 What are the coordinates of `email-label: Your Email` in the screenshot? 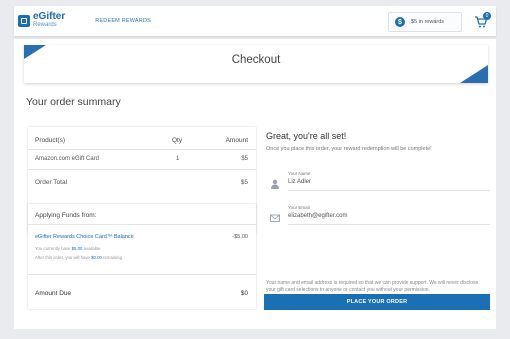 It's located at (299, 207).